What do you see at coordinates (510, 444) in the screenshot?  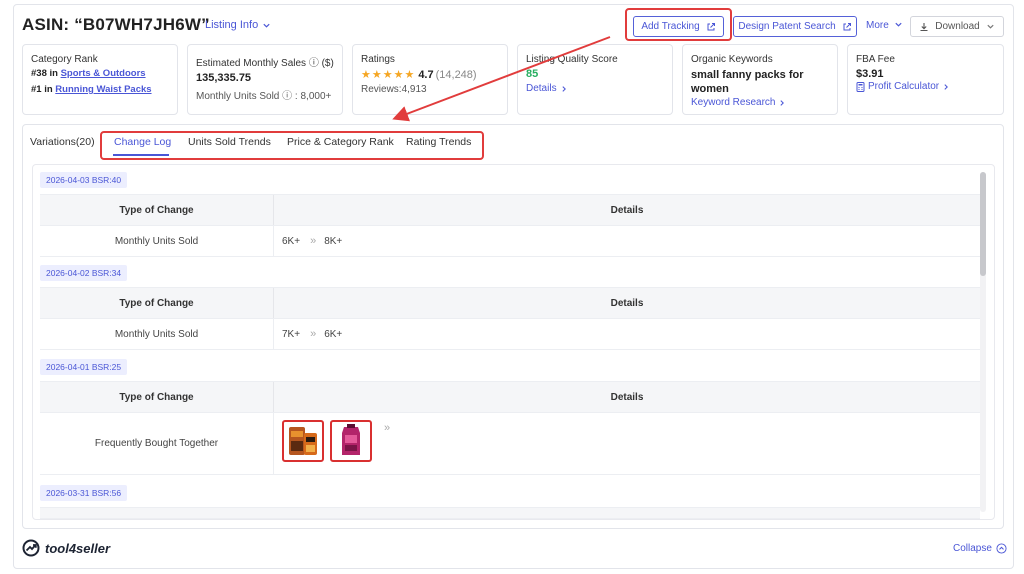 I see `table-row: Frequently Bought Together »` at bounding box center [510, 444].